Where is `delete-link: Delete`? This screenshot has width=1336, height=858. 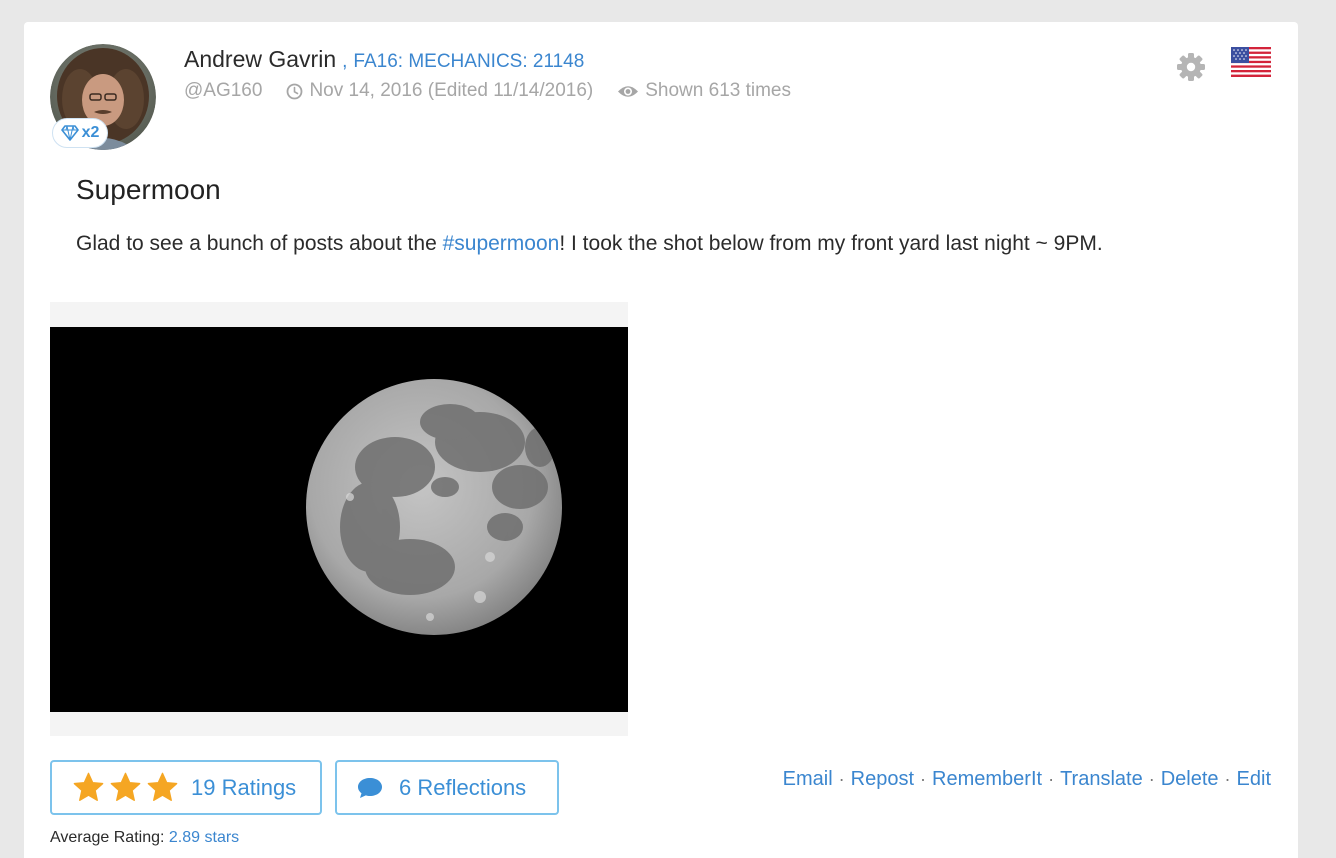 delete-link: Delete is located at coordinates (1190, 779).